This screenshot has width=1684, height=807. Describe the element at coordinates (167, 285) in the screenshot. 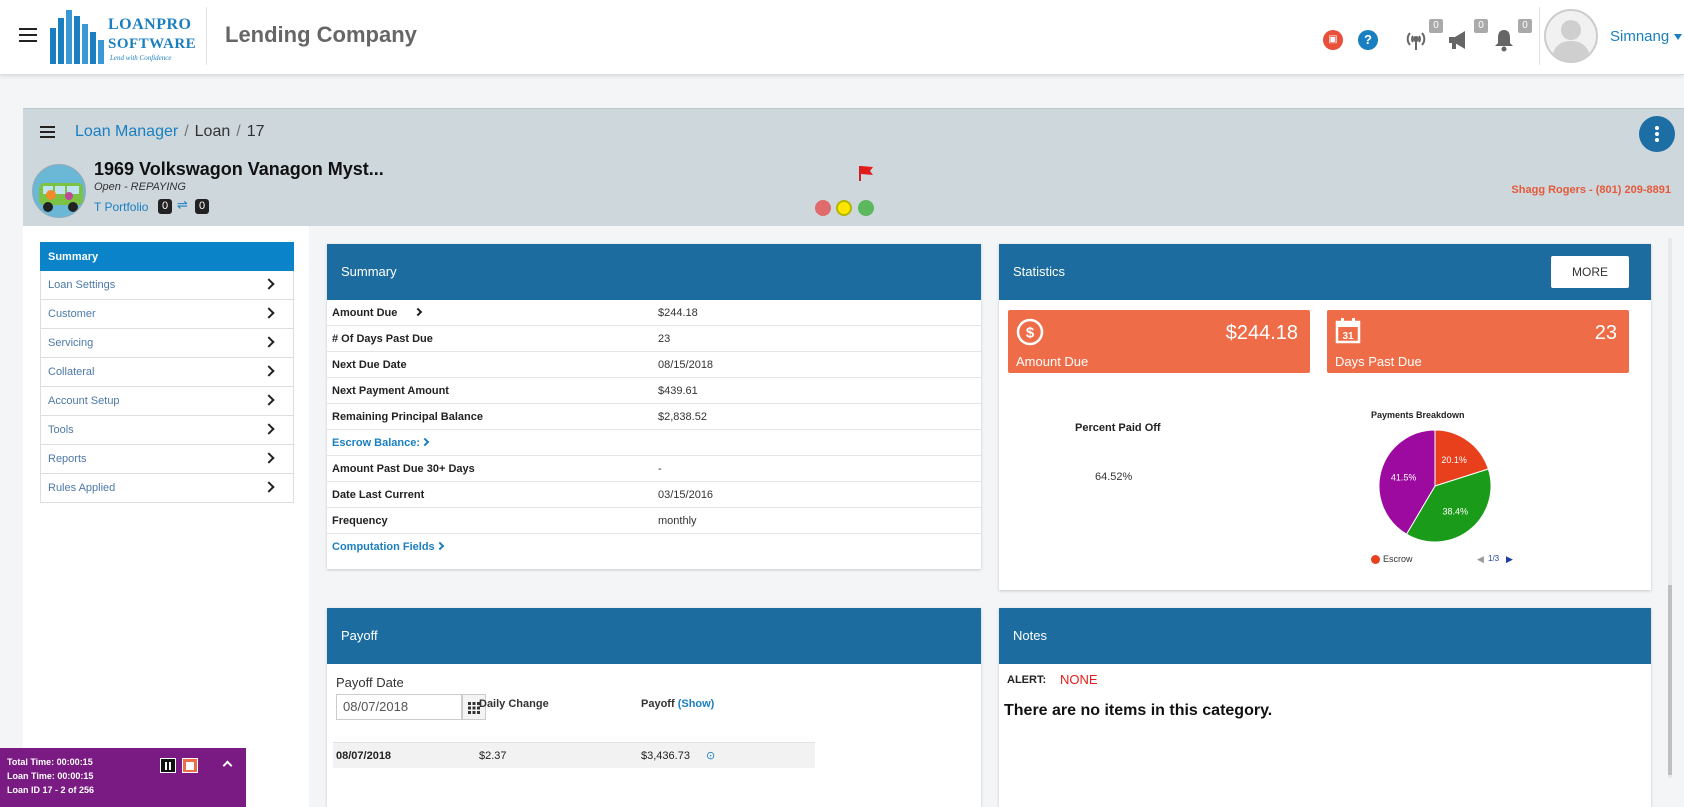

I see `sidebar-item-loan-settings: Loan Settings` at that location.